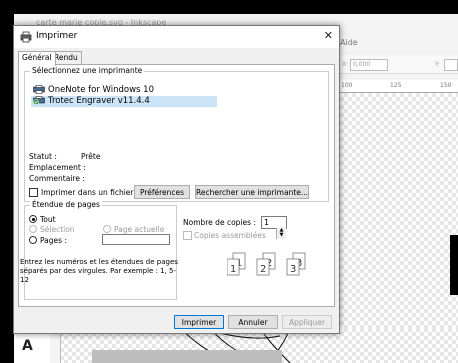 The height and width of the screenshot is (363, 458). I want to click on horizontal-ruler: 100 125 150, so click(399, 86).